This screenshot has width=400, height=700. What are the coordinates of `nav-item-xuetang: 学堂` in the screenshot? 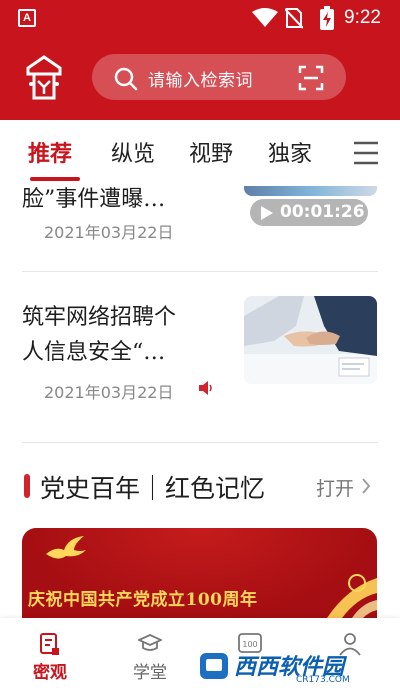 It's located at (150, 659).